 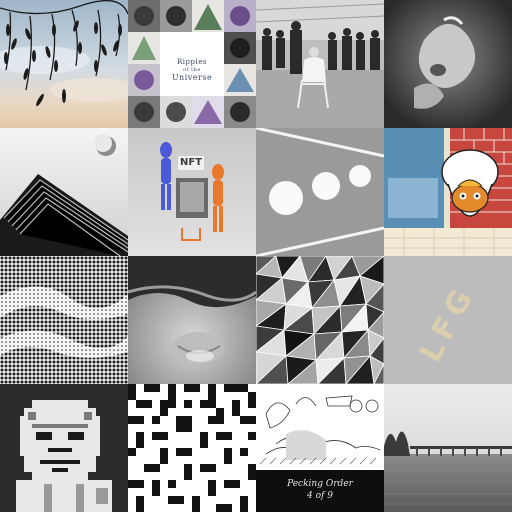 I want to click on crowd-chair-photo, so click(x=320, y=64).